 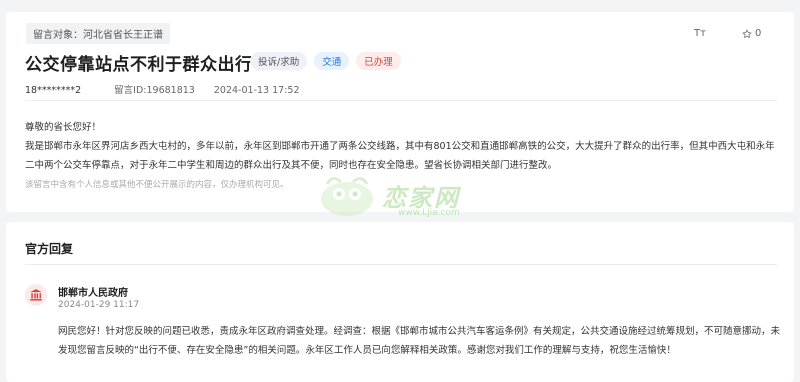 What do you see at coordinates (347, 197) in the screenshot?
I see `watermark-logo` at bounding box center [347, 197].